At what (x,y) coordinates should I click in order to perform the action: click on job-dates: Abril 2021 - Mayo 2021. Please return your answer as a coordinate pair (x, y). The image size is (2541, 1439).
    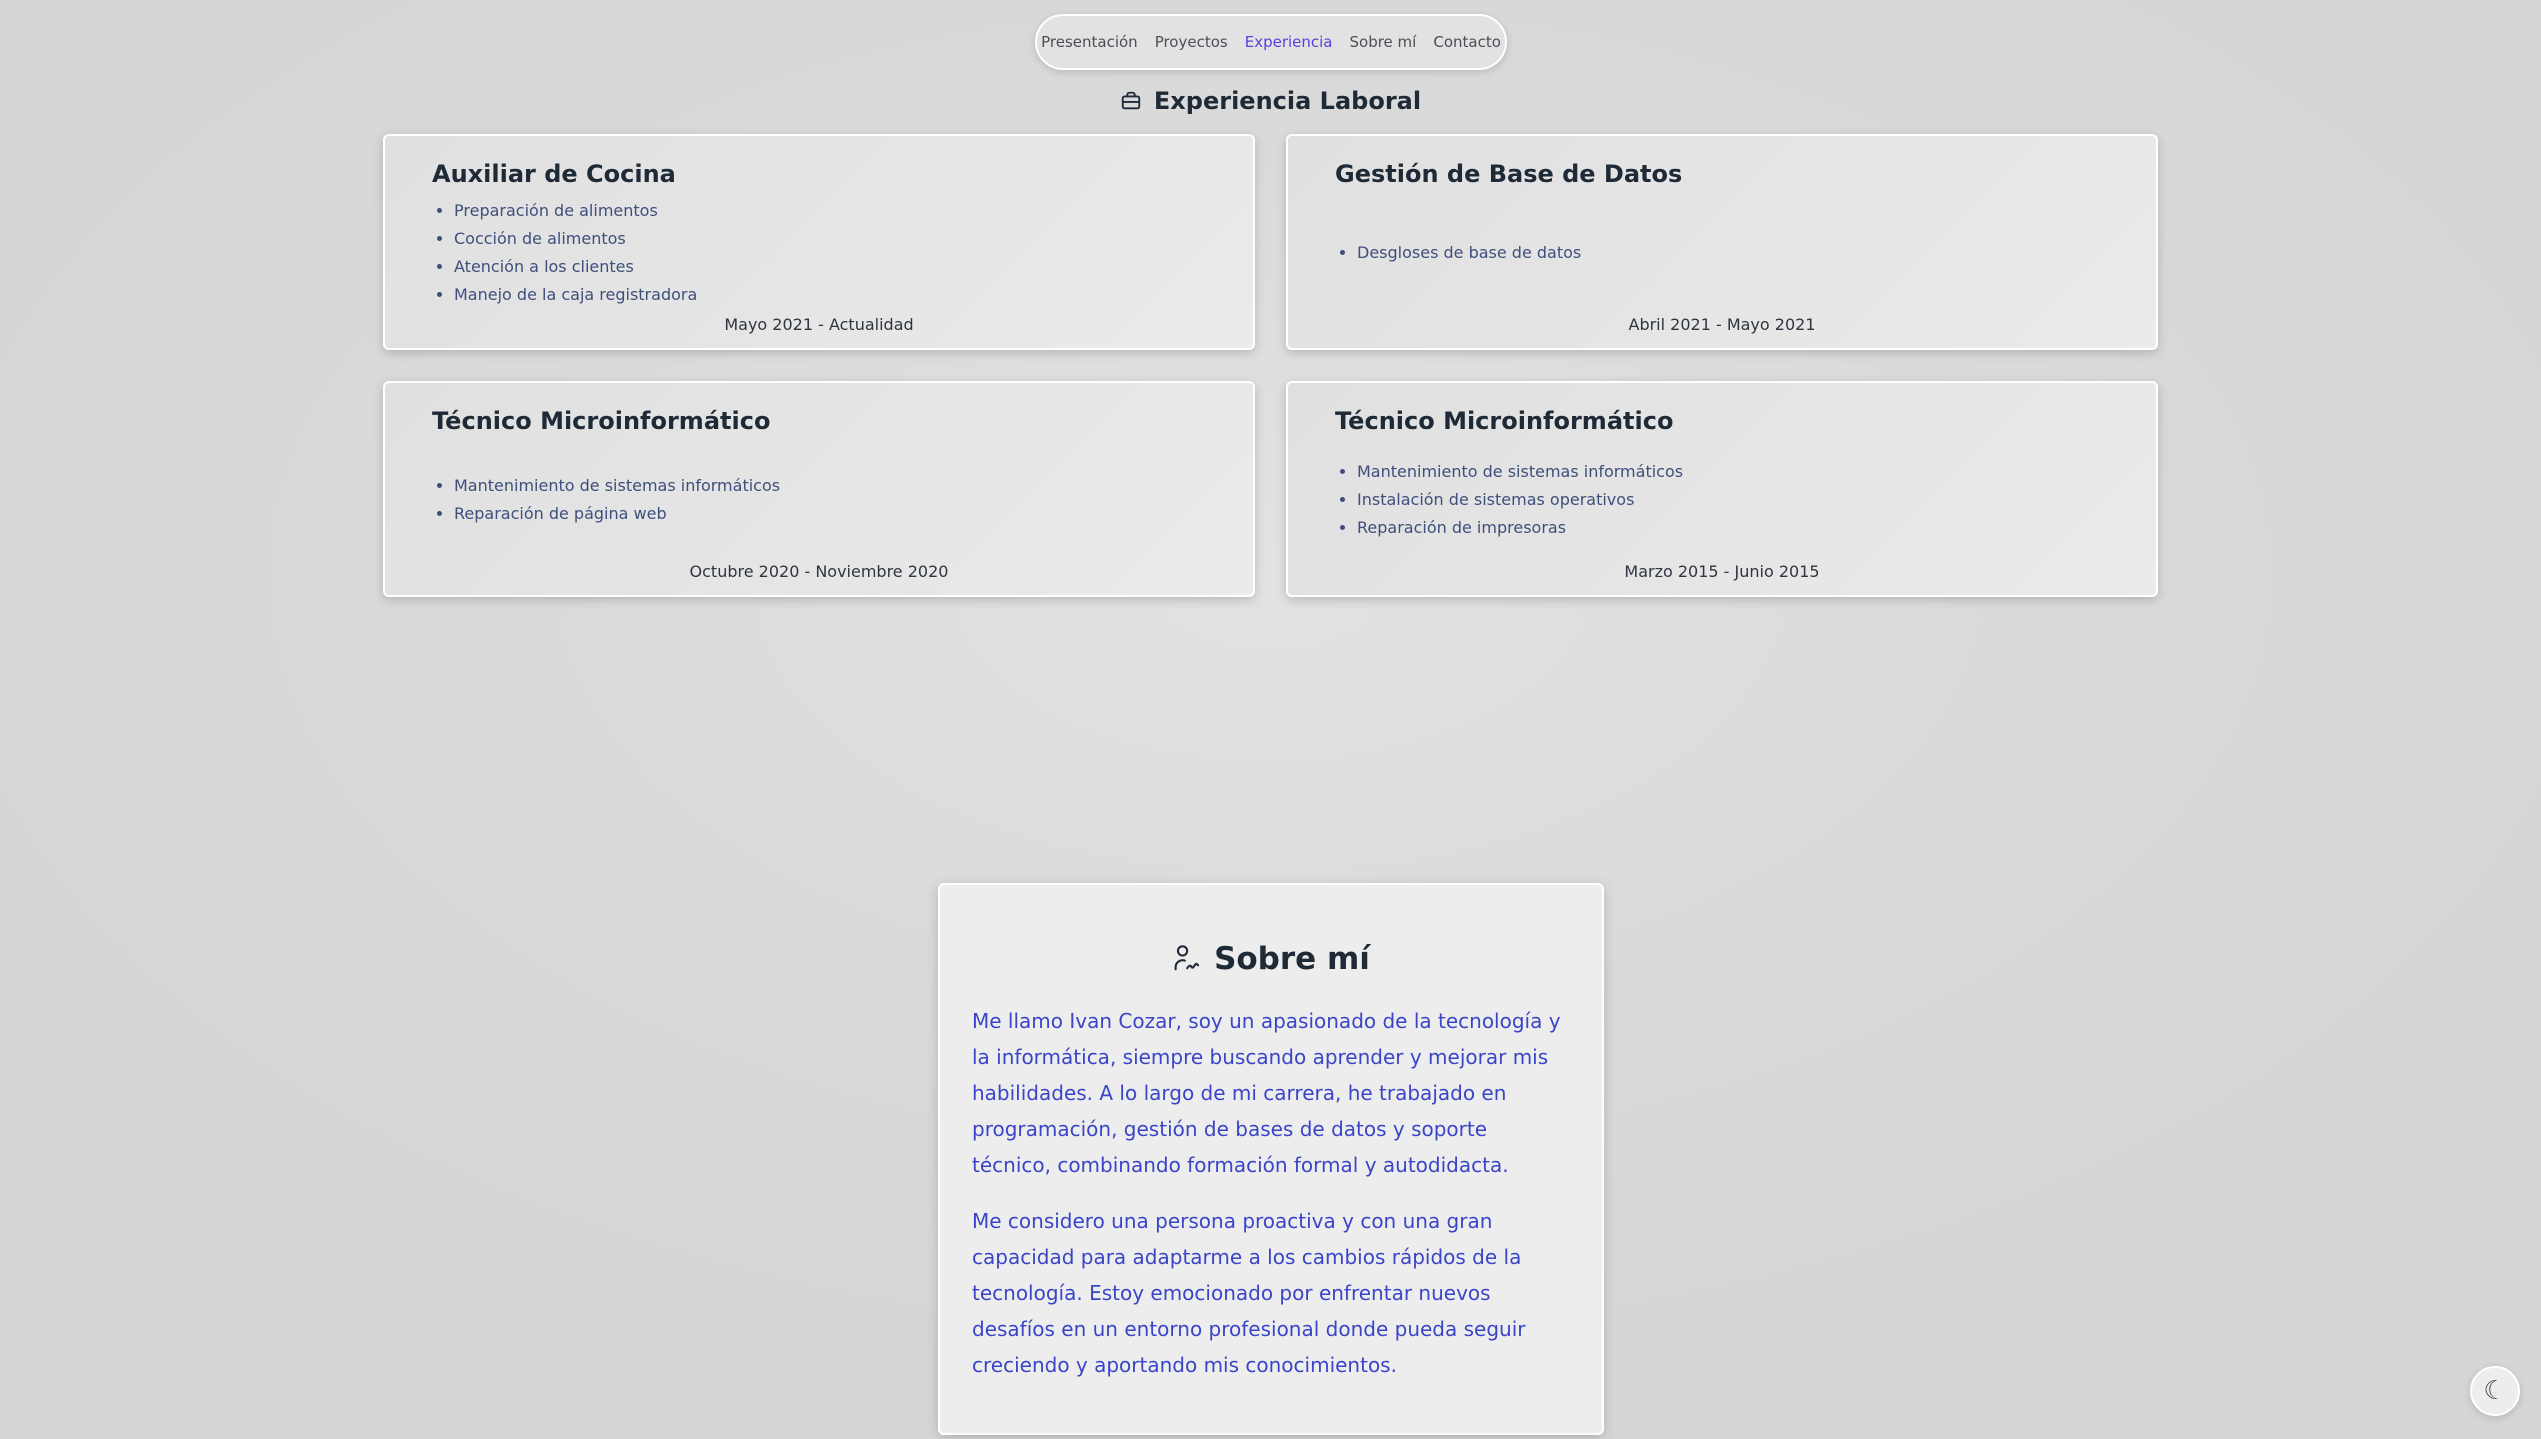
    Looking at the image, I should click on (1722, 324).